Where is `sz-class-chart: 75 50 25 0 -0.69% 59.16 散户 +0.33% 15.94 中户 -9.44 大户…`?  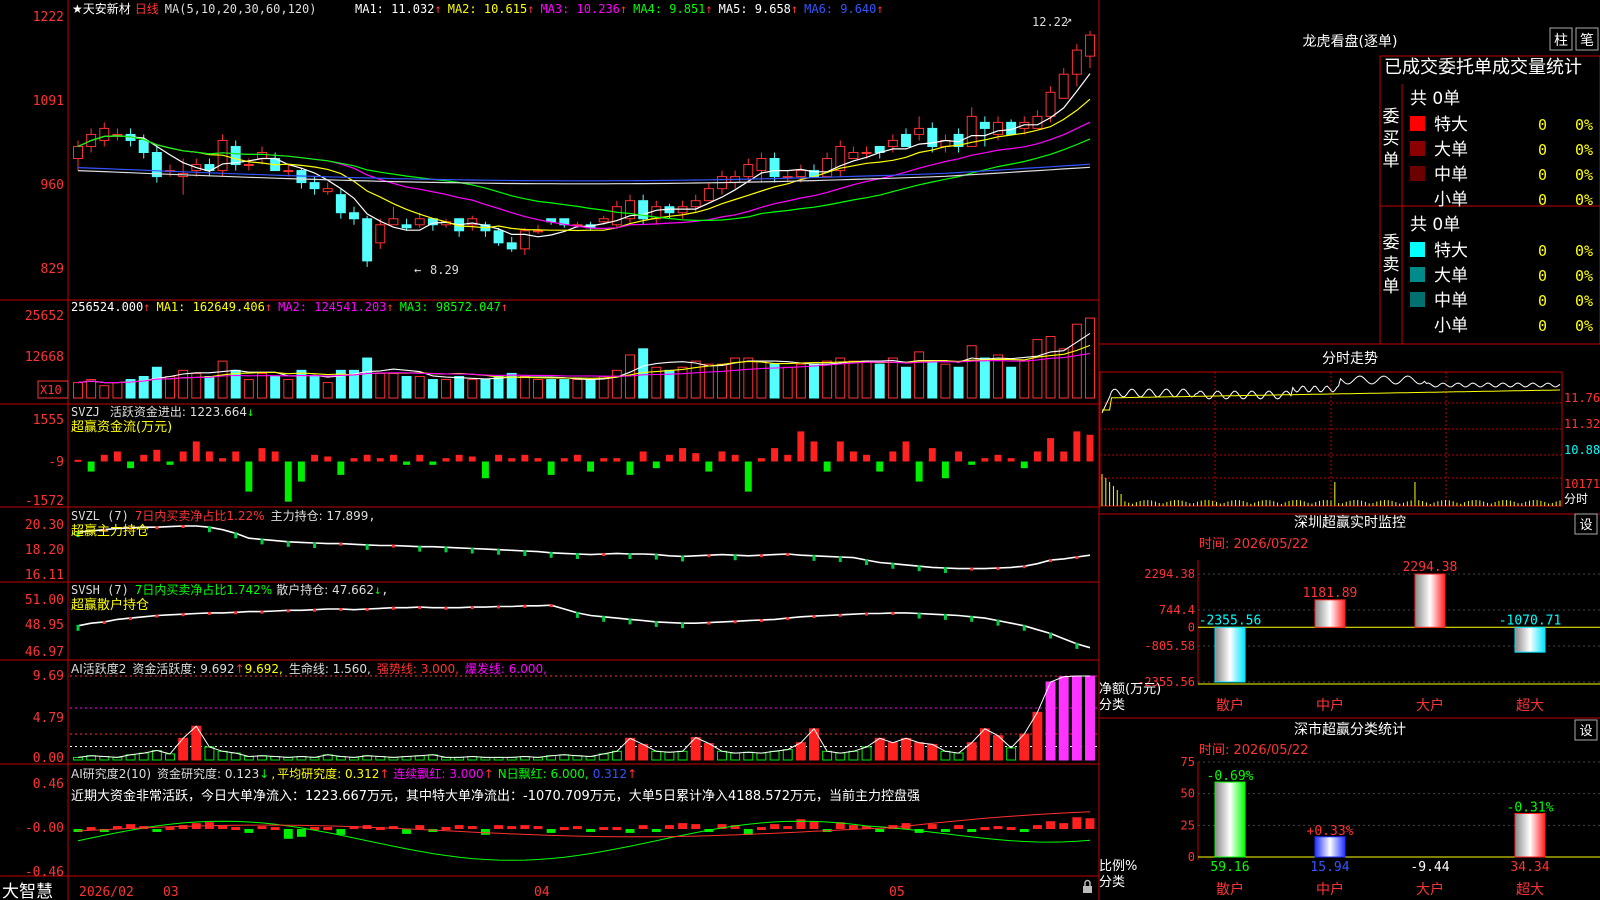 sz-class-chart: 75 50 25 0 -0.69% 59.16 散户 +0.33% 15.94 中户 -9.44 大户… is located at coordinates (1390, 826).